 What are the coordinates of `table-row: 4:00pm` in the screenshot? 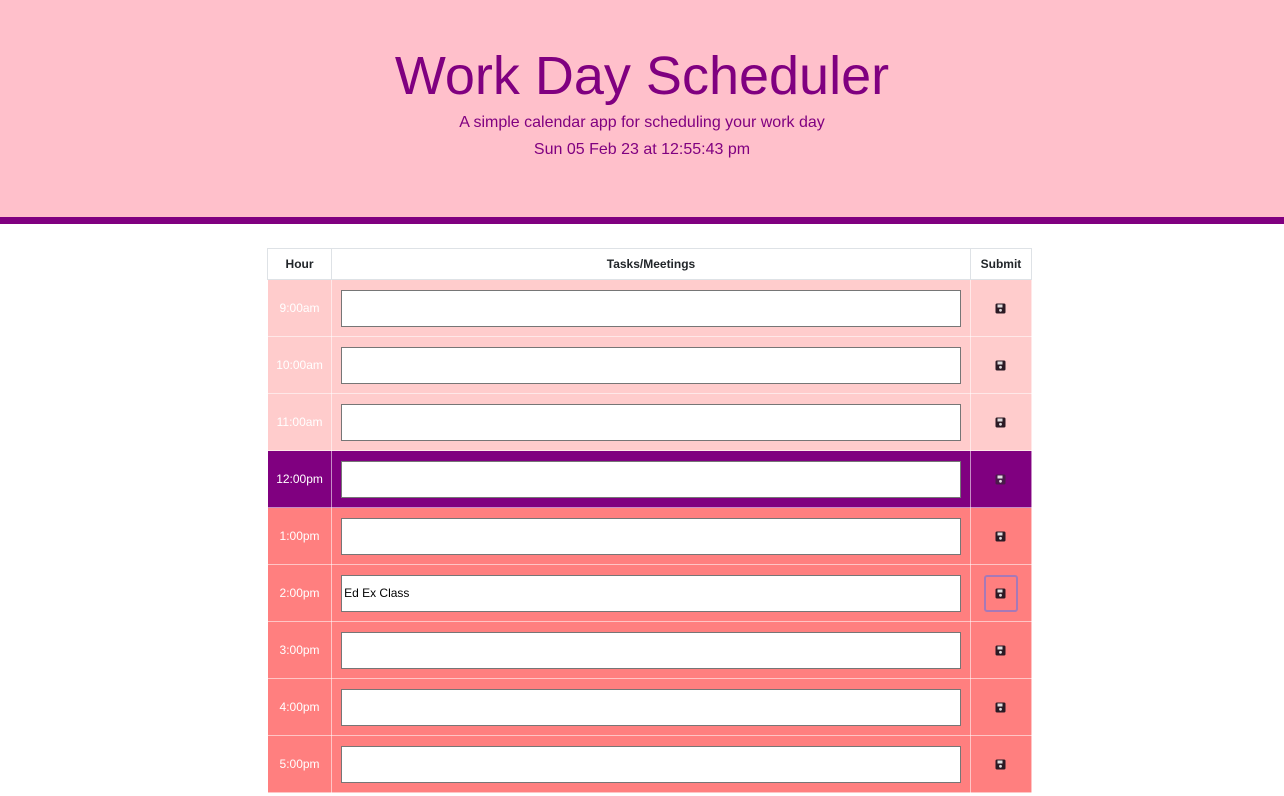 It's located at (649, 707).